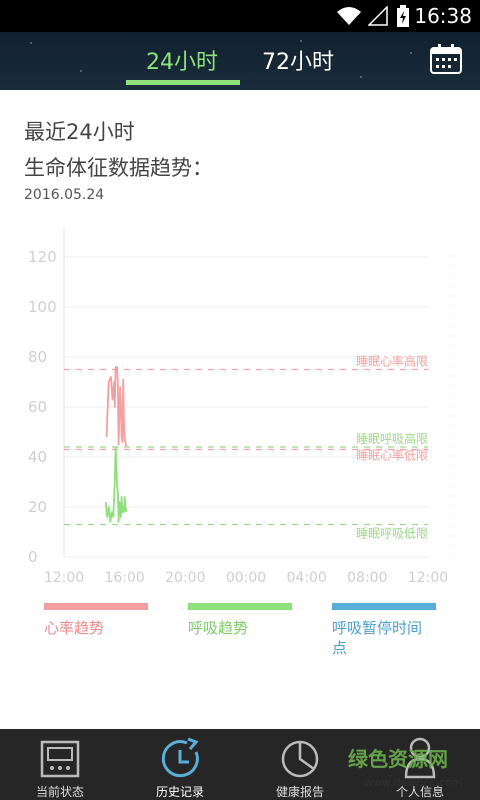 Image resolution: width=480 pixels, height=800 pixels. What do you see at coordinates (183, 82) in the screenshot?
I see `active-tab-indicator` at bounding box center [183, 82].